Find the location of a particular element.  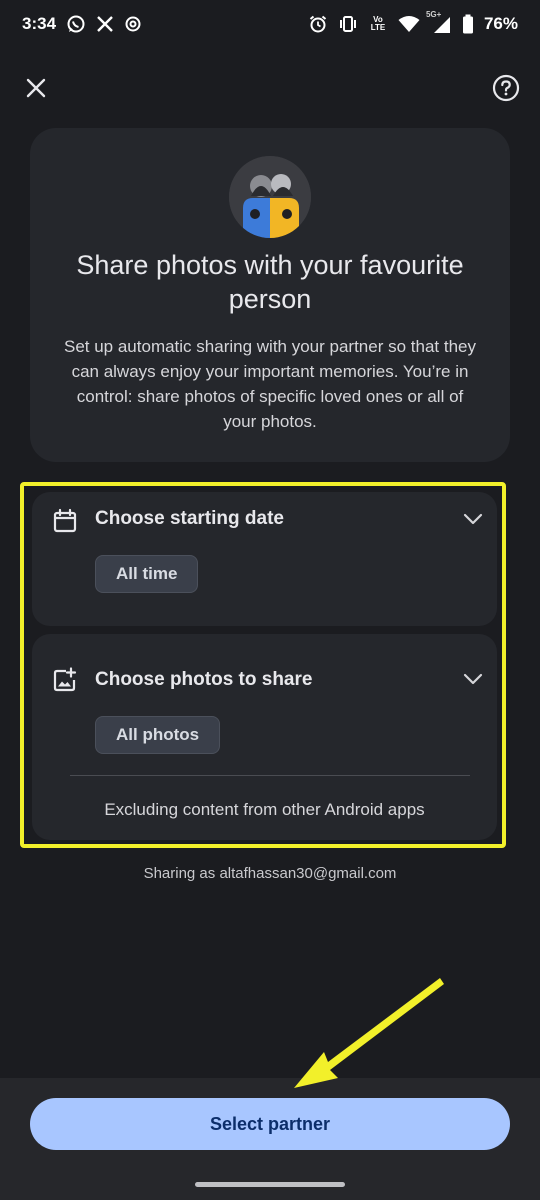

help-button is located at coordinates (506, 88).